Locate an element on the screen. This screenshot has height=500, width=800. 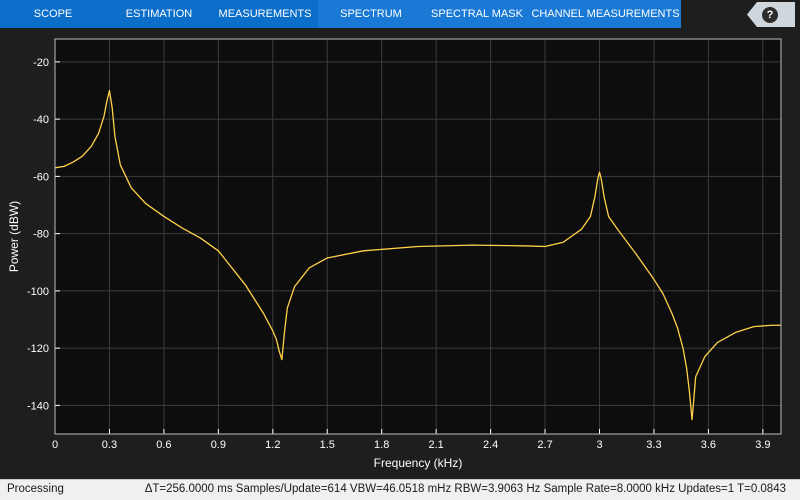
tab-spectrum: SPECTRUM is located at coordinates (371, 14).